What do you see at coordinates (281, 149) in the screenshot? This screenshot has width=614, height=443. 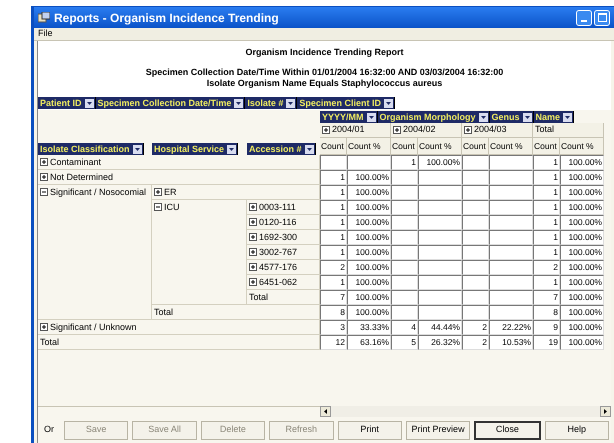 I see `field-button: Accession #` at bounding box center [281, 149].